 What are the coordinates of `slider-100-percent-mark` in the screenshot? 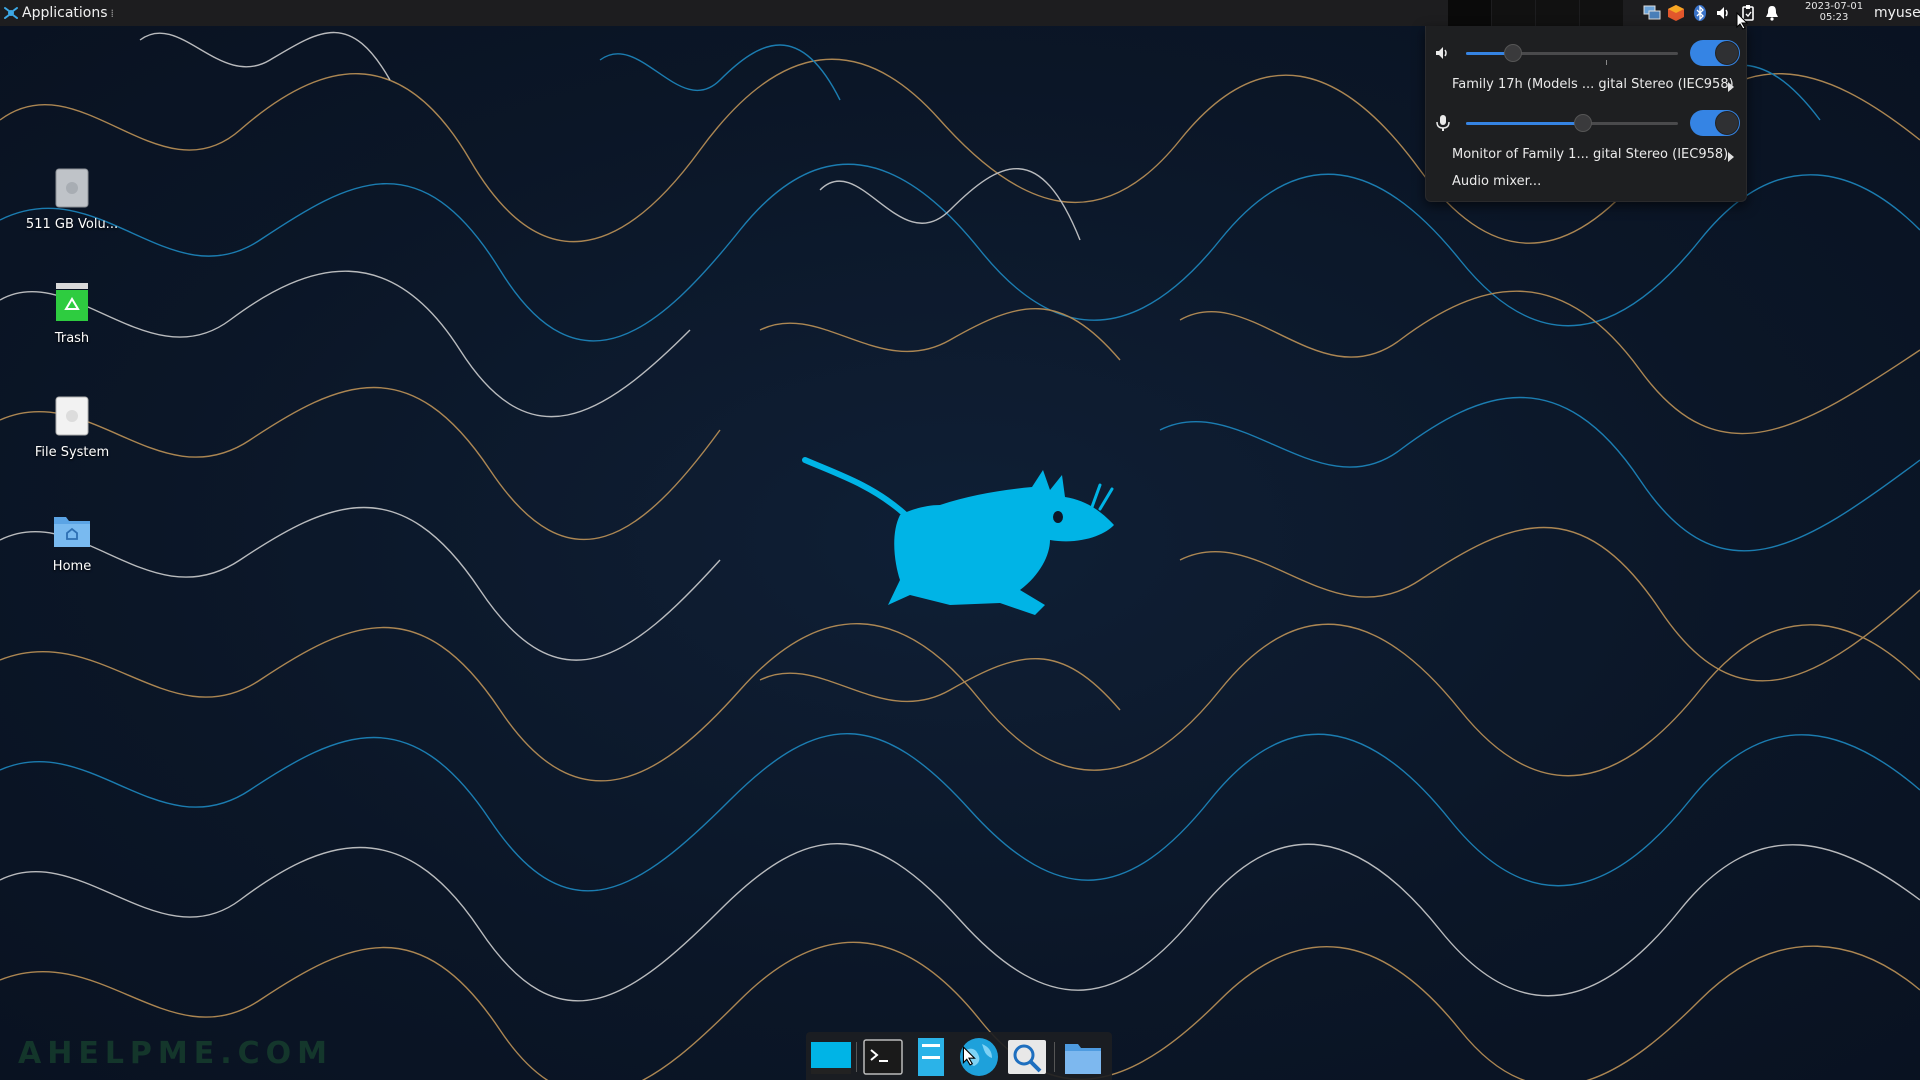 It's located at (1606, 62).